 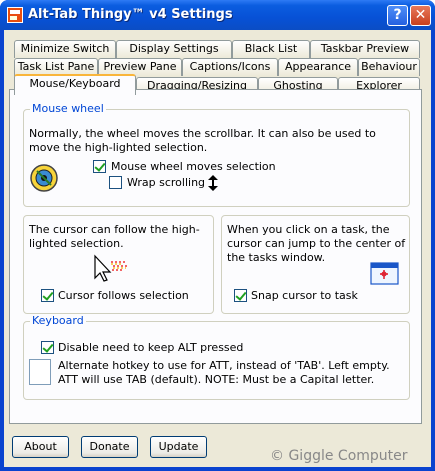 What do you see at coordinates (99, 166) in the screenshot?
I see `mouse-wheel-moves-selection-checkbox` at bounding box center [99, 166].